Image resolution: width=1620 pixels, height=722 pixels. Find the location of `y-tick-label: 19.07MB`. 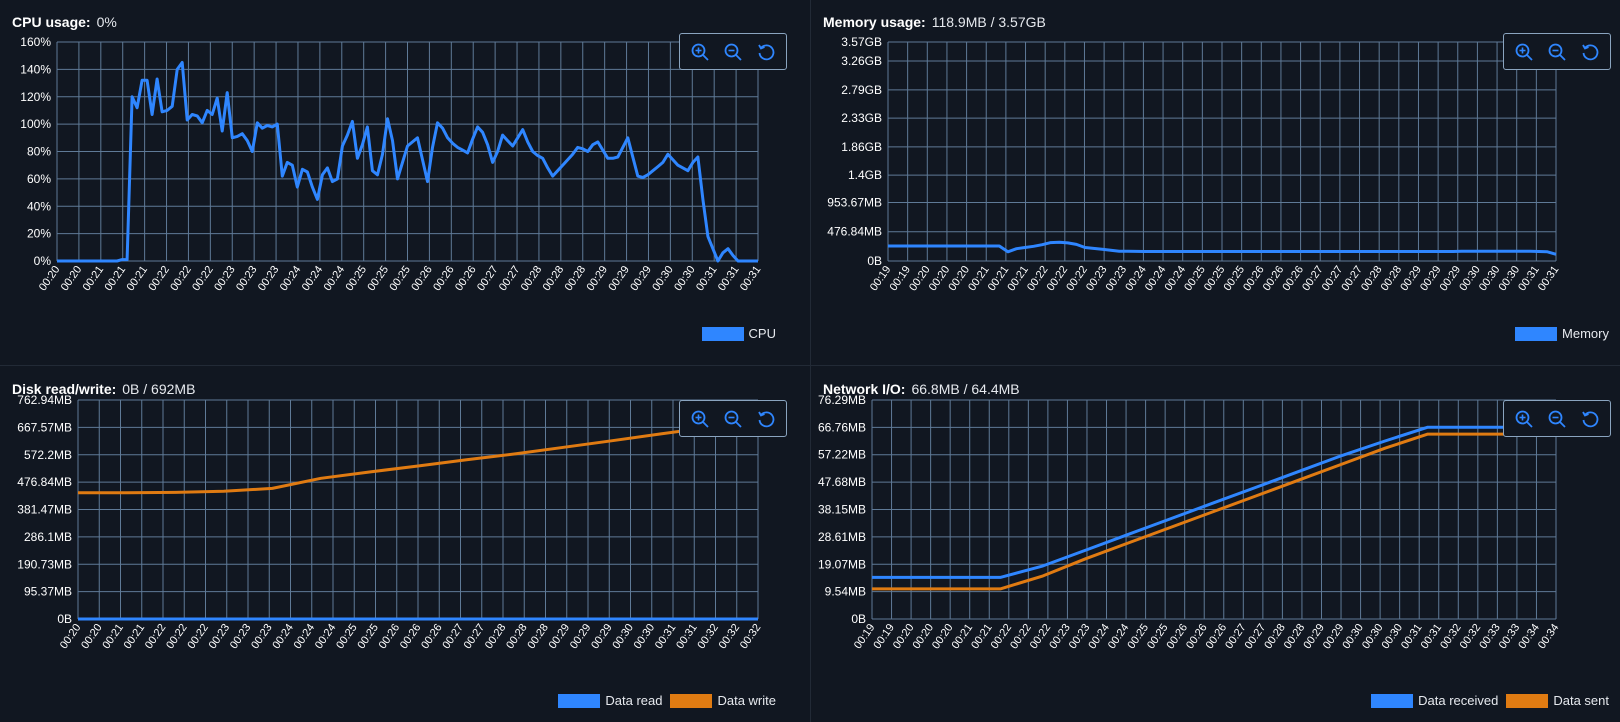

y-tick-label: 19.07MB is located at coordinates (842, 564).